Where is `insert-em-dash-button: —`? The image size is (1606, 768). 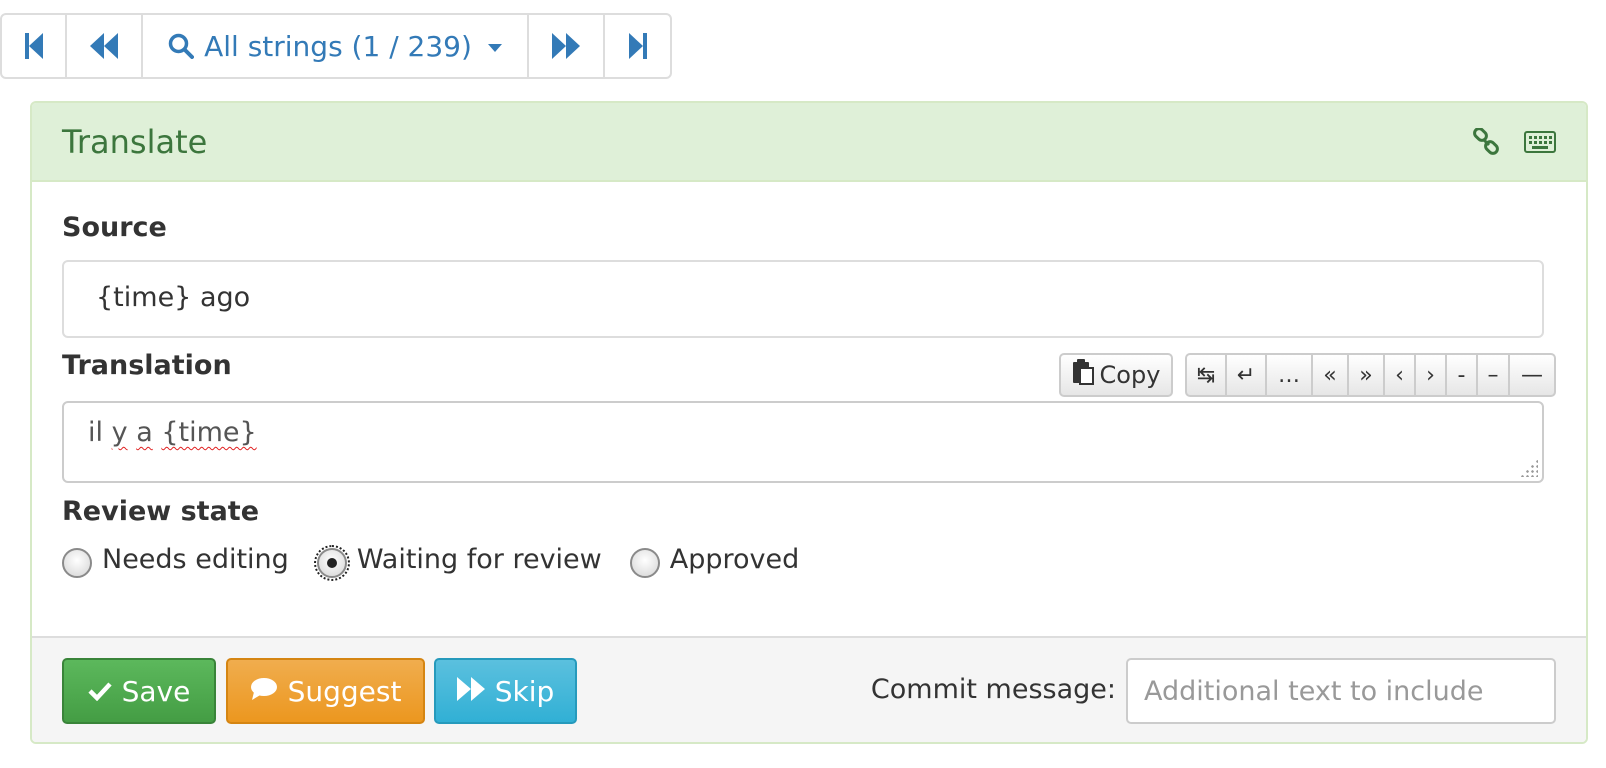
insert-em-dash-button: — is located at coordinates (1532, 375).